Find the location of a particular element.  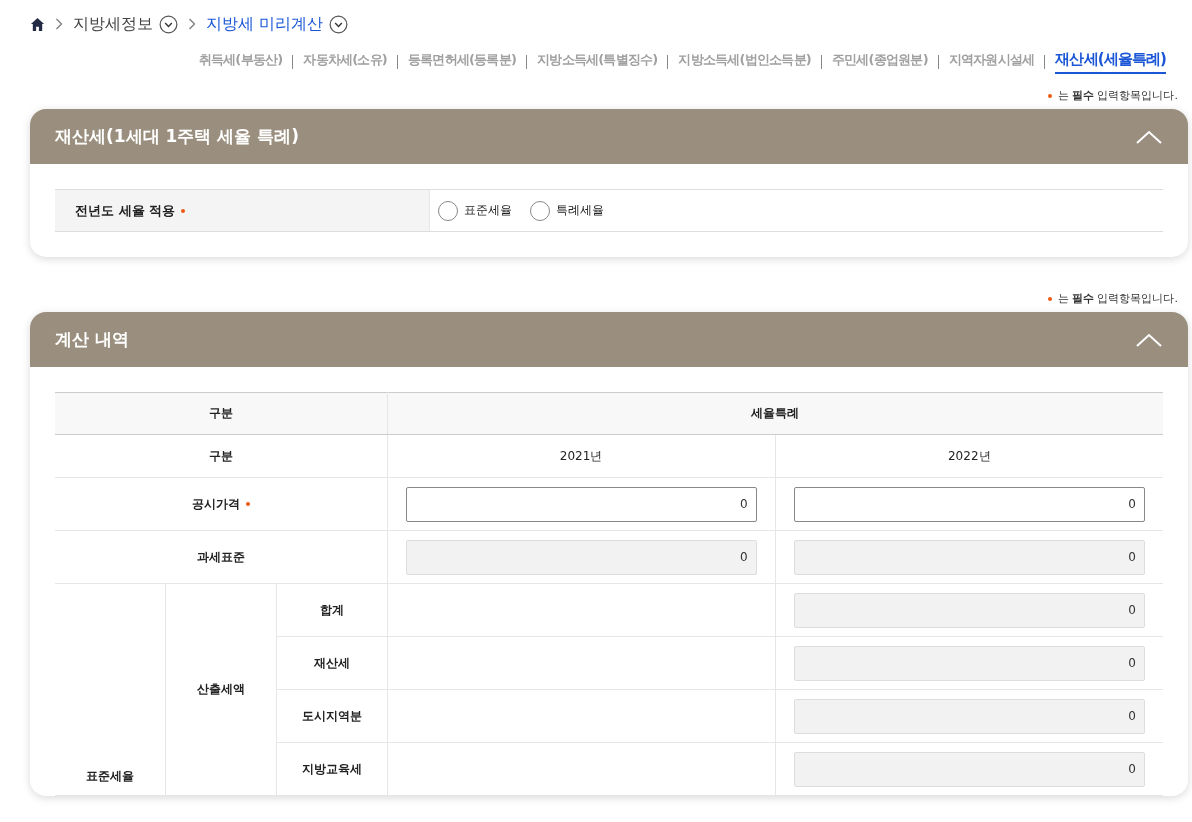

section-title: 재산세(1세대 1주택 세율 특례) is located at coordinates (177, 136).